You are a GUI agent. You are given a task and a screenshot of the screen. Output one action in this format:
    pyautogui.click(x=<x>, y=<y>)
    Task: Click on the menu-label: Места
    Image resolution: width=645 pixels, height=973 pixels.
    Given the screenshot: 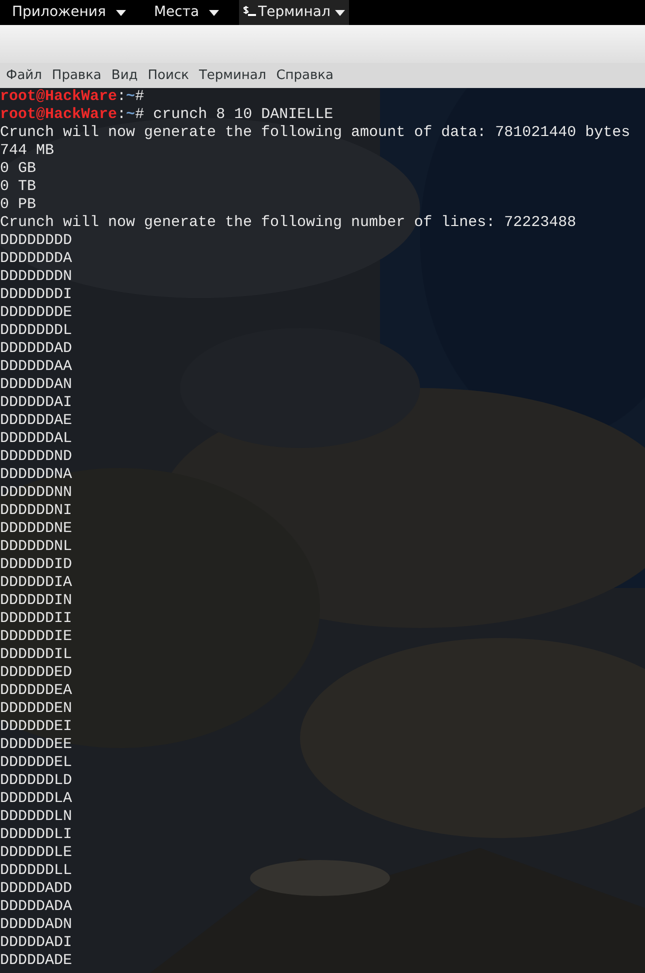 What is the action you would take?
    pyautogui.click(x=177, y=12)
    